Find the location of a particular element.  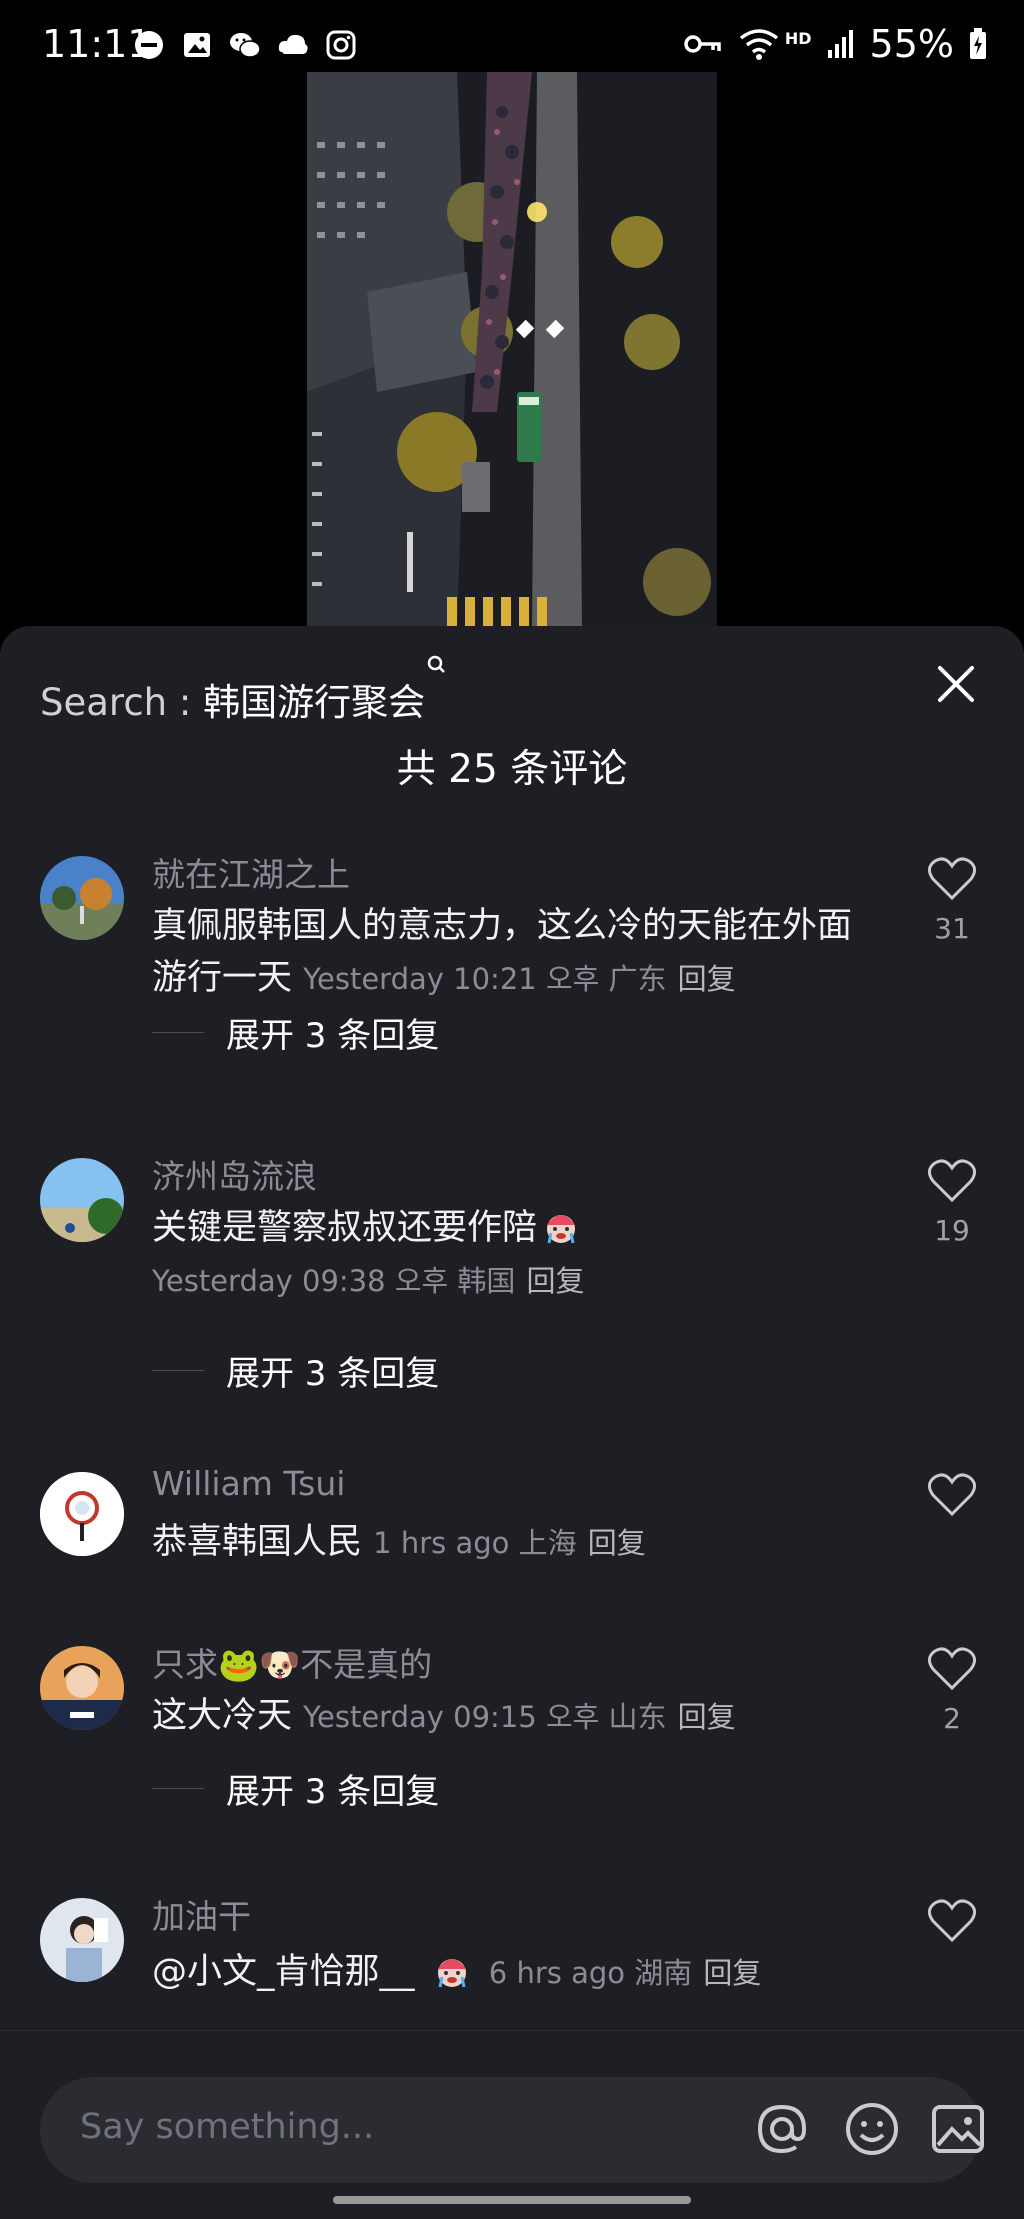

comment-time: Yesterday 09:15 오후 山东 is located at coordinates (485, 1717).